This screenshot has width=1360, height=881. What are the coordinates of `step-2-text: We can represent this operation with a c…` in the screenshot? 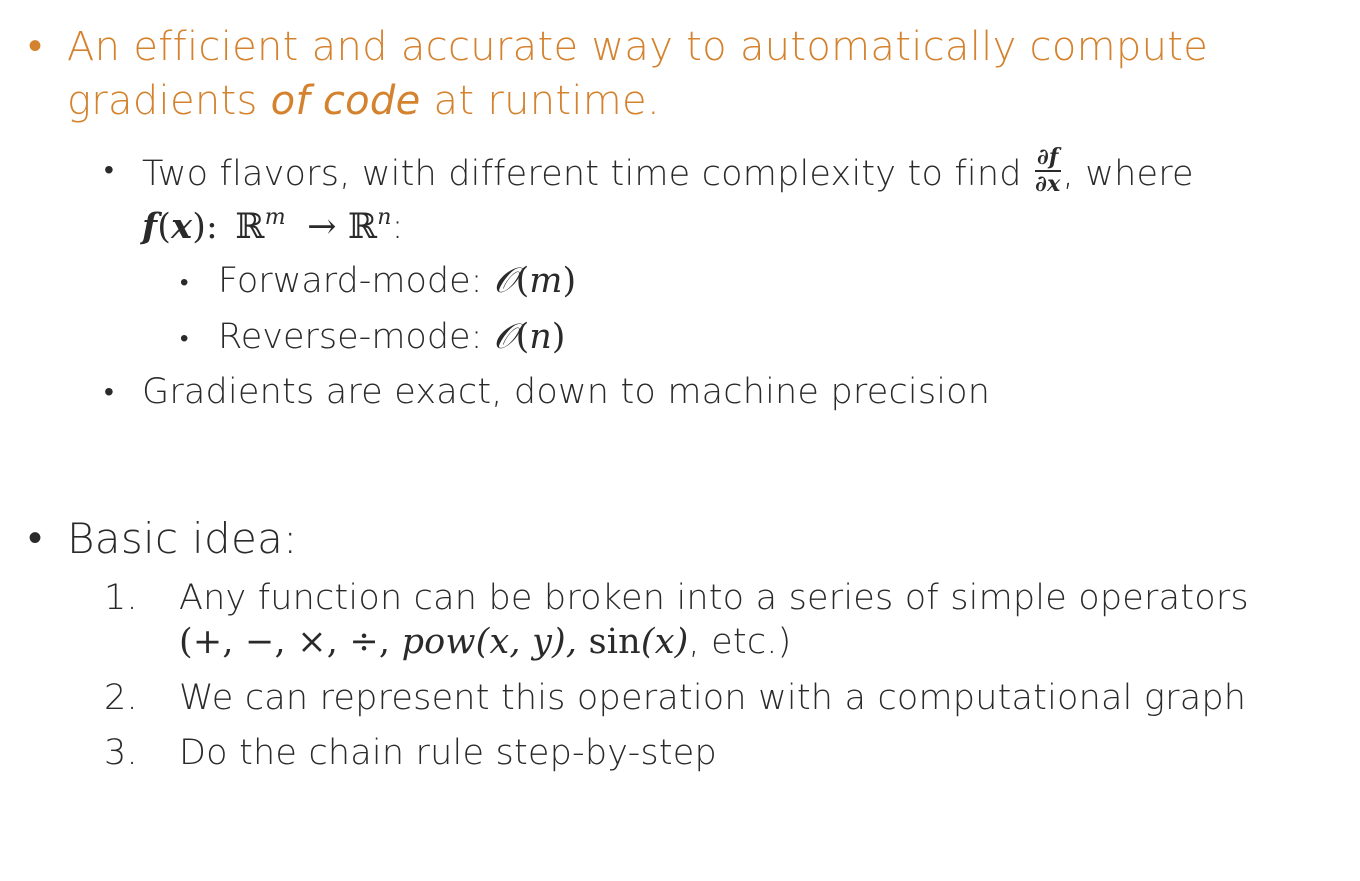 It's located at (713, 698).